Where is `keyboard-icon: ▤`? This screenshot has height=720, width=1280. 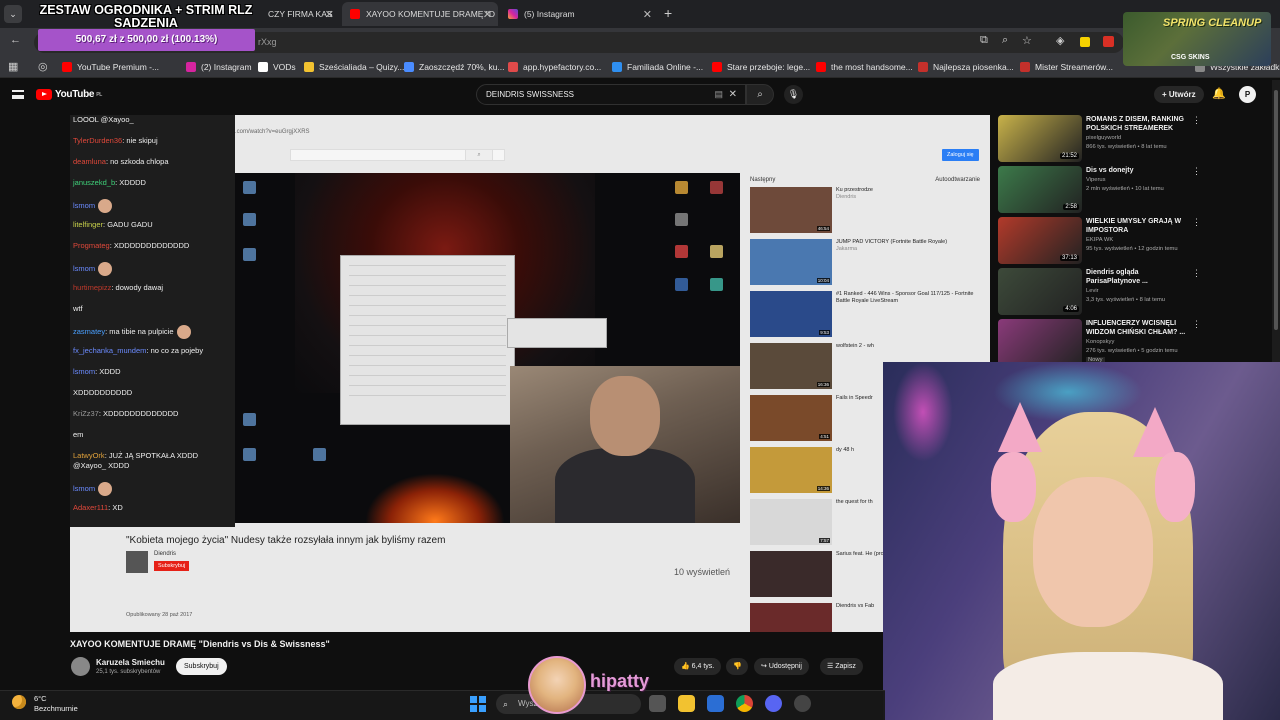 keyboard-icon: ▤ is located at coordinates (718, 94).